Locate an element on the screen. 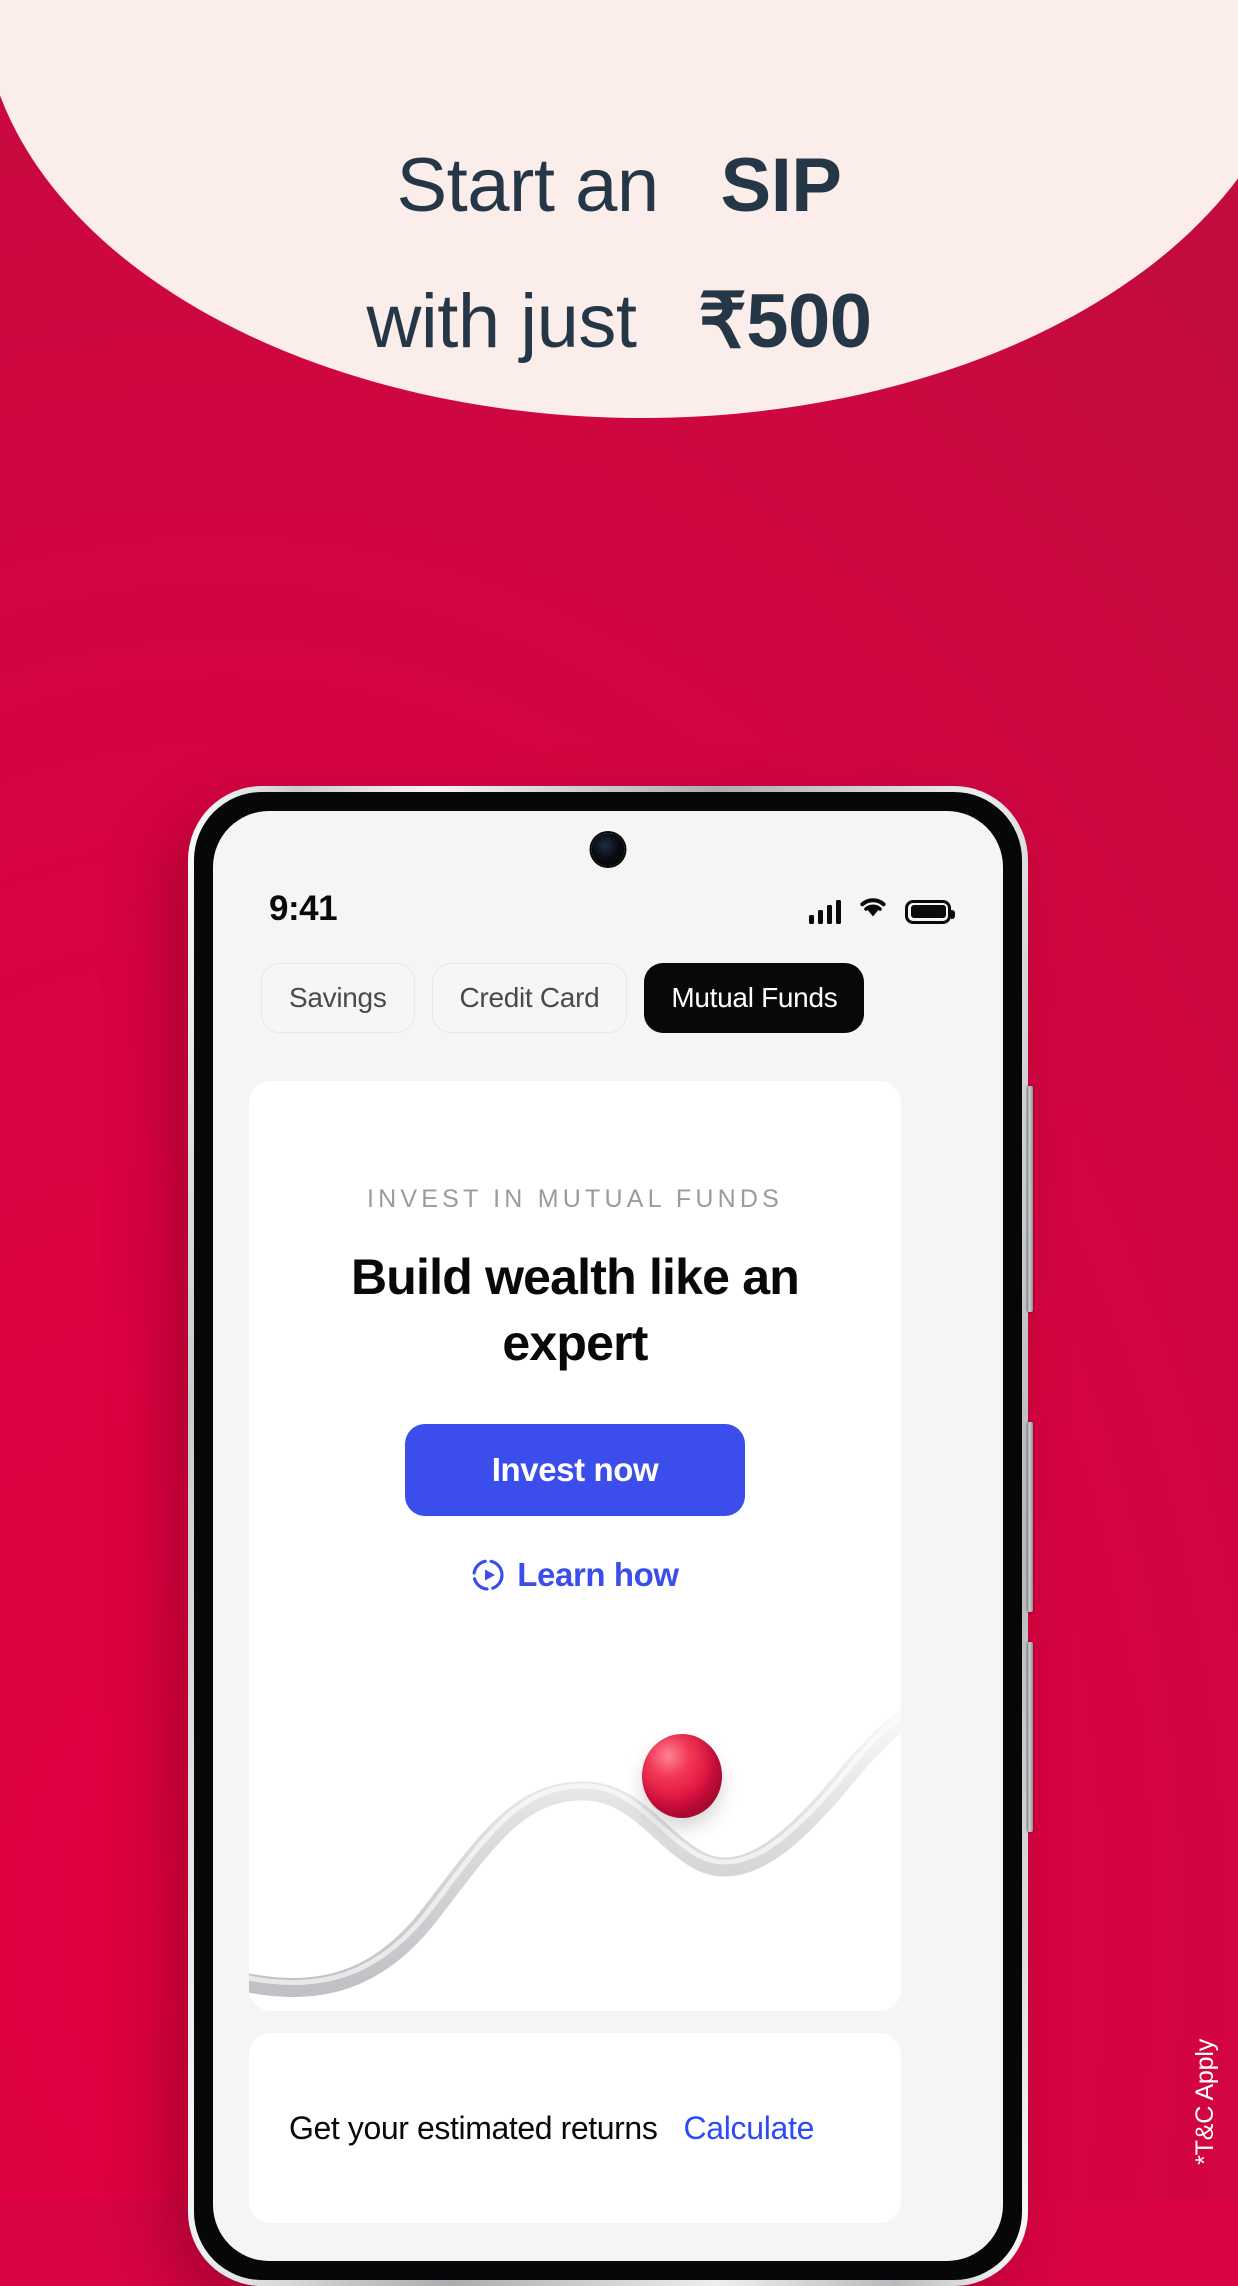 Image resolution: width=1238 pixels, height=2286 pixels. headline-line-1: Start an SIP is located at coordinates (619, 186).